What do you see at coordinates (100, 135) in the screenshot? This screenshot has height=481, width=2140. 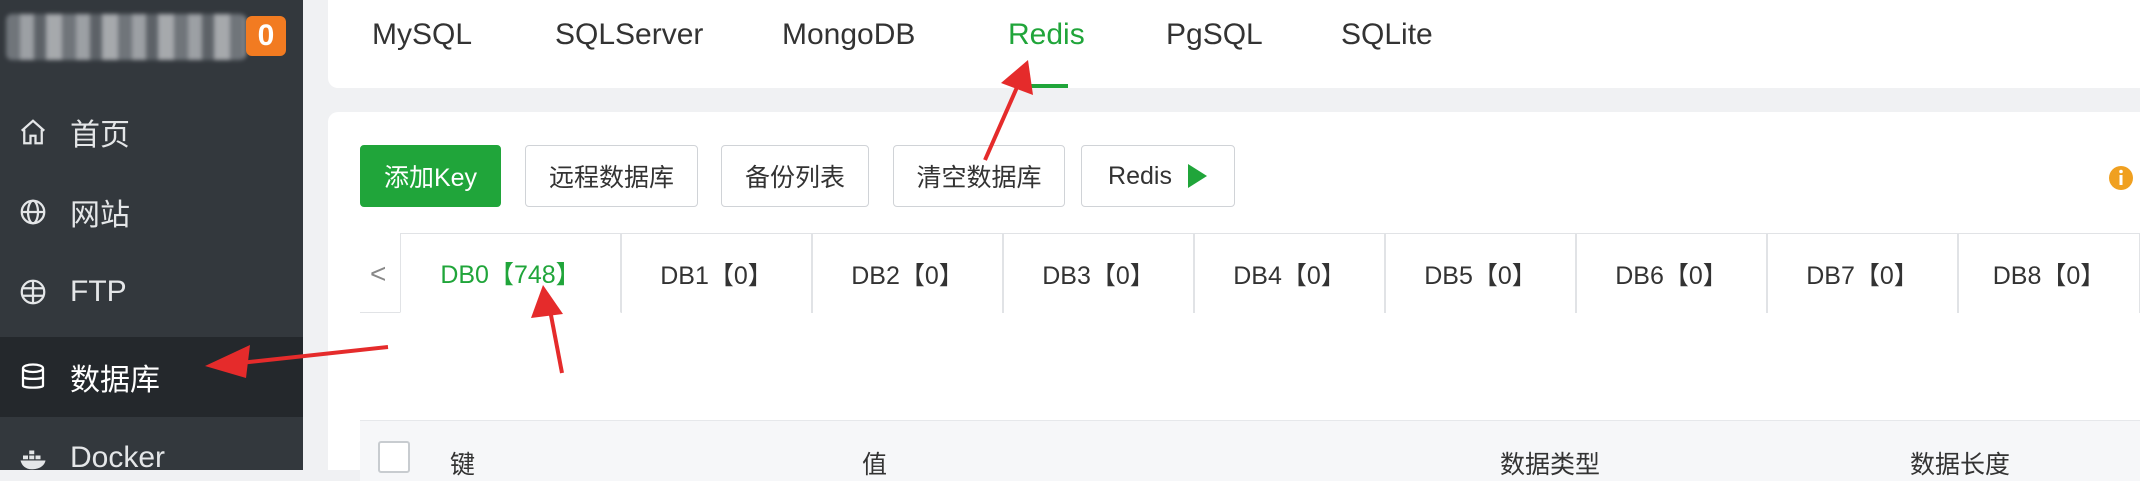 I see `sidebar-item-label: 首页` at bounding box center [100, 135].